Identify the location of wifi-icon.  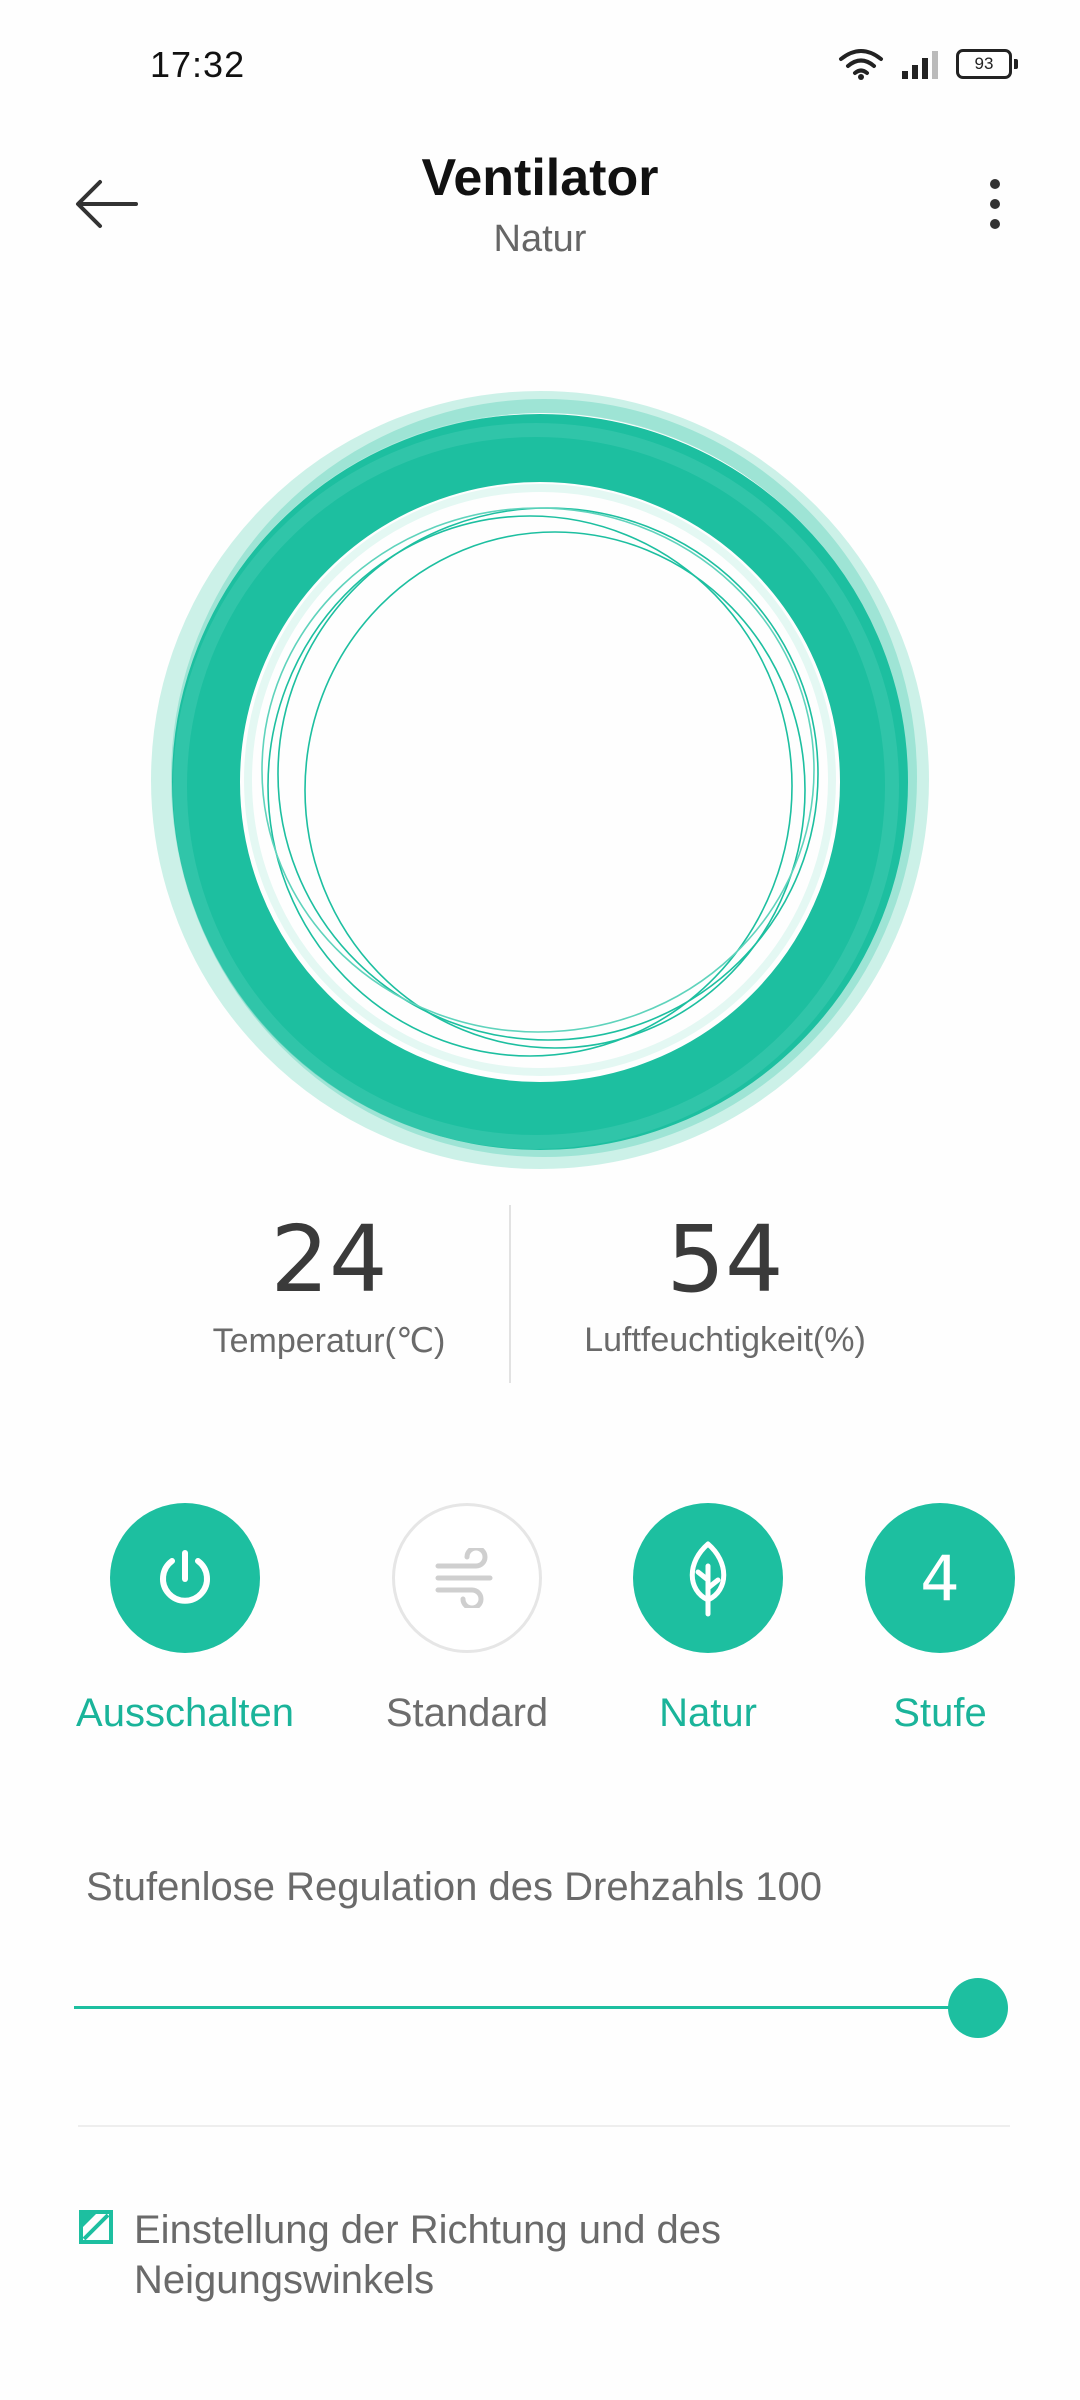
(861, 64).